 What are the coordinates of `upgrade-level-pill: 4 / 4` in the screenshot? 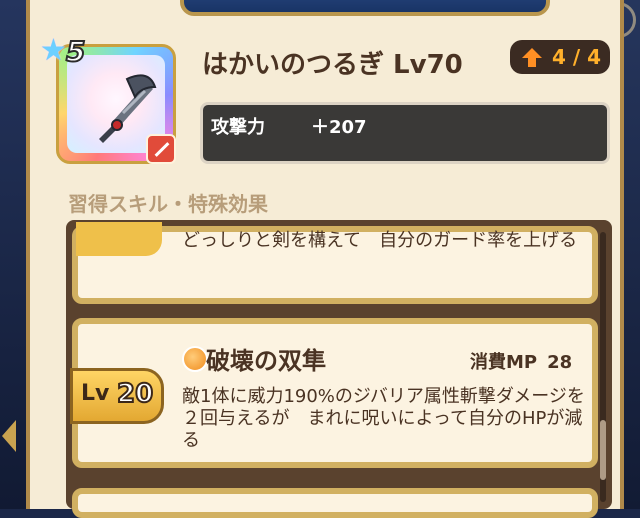 It's located at (560, 57).